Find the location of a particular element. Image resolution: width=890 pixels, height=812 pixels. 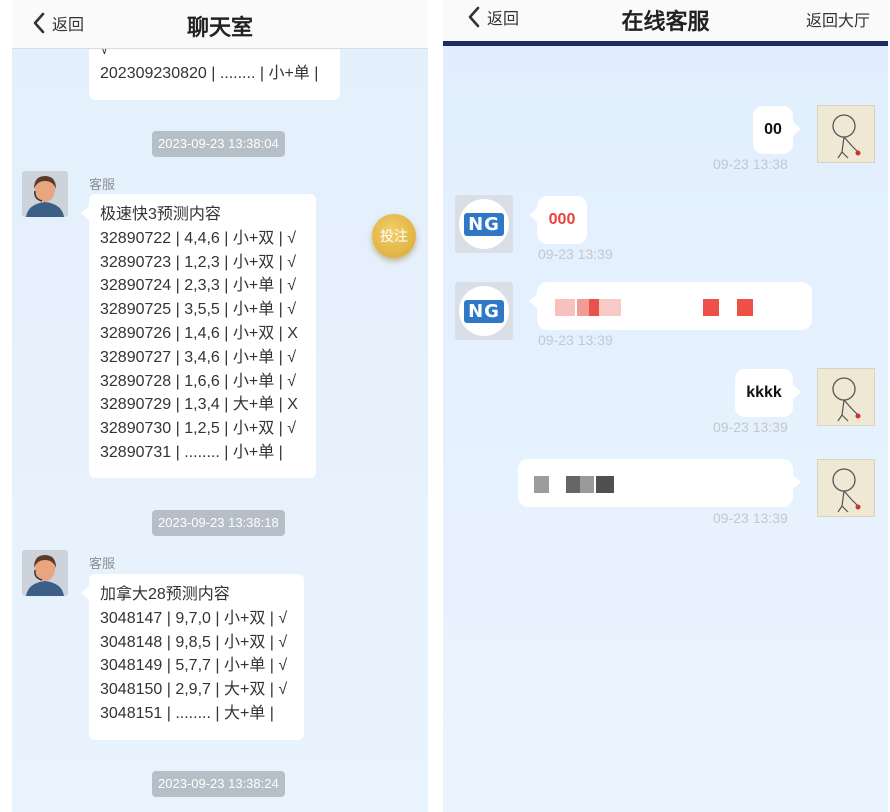

message-text: 00 is located at coordinates (773, 129).